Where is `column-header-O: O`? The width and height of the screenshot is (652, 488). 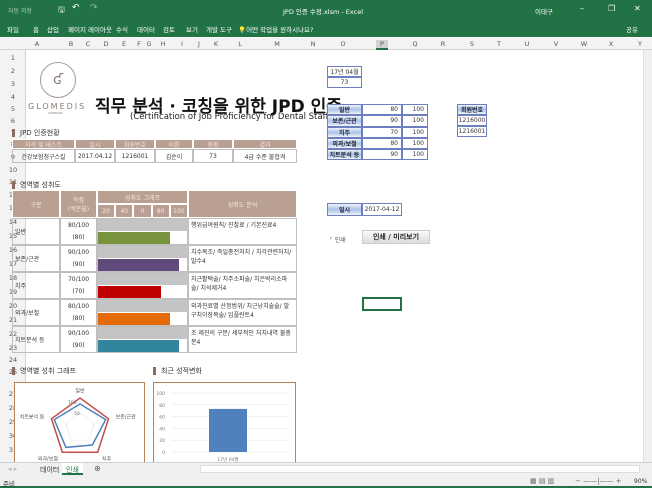 column-header-O: O is located at coordinates (343, 44).